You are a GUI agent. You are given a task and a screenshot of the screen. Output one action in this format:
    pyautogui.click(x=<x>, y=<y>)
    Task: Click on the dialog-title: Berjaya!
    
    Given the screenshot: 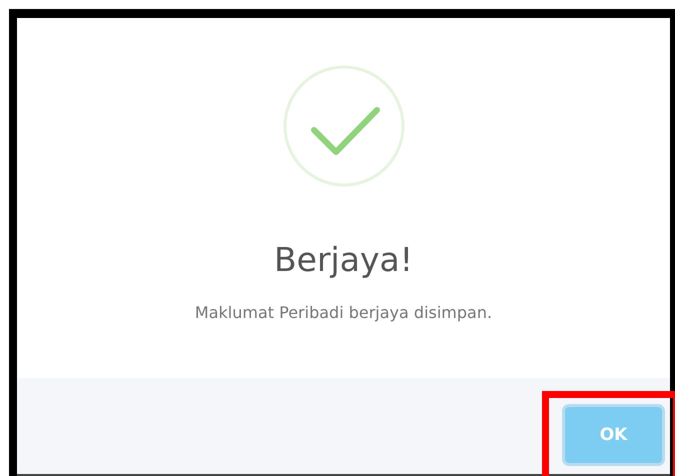 What is the action you would take?
    pyautogui.click(x=343, y=259)
    